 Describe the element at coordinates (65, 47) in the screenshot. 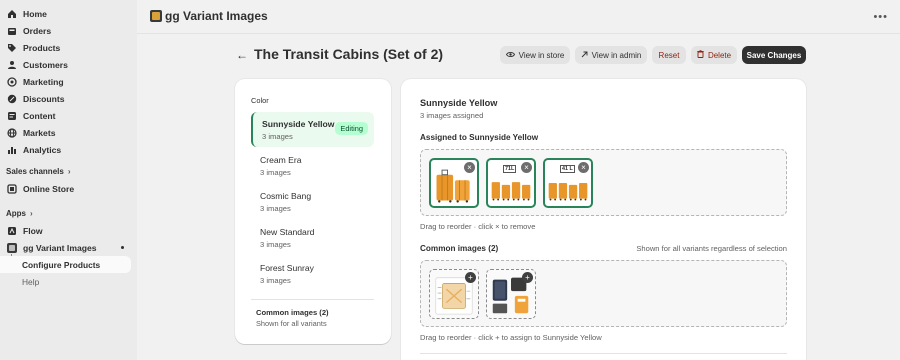

I see `sidebar-item-products: Products` at that location.